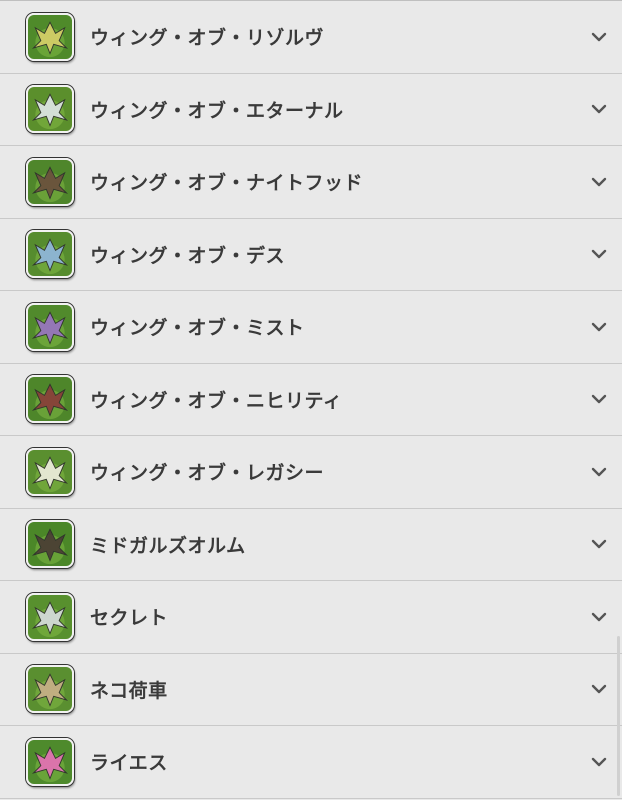  Describe the element at coordinates (168, 545) in the screenshot. I see `accordion-item-label: ミドガルズオルム` at that location.